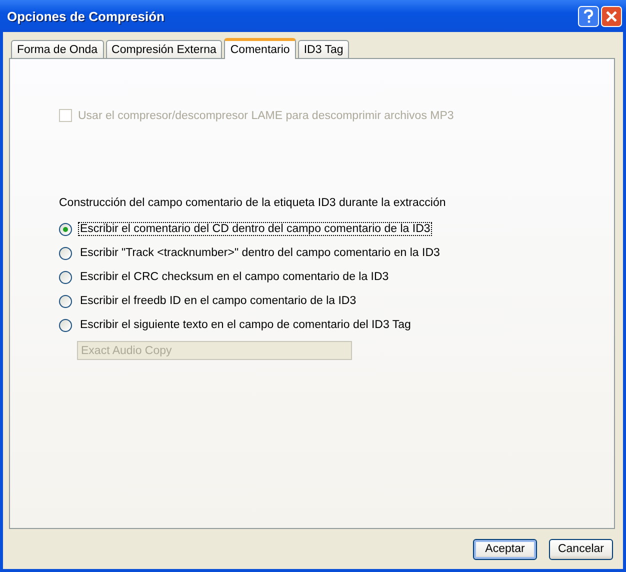 The image size is (626, 572). Describe the element at coordinates (505, 549) in the screenshot. I see `dialog-button: Aceptar` at that location.